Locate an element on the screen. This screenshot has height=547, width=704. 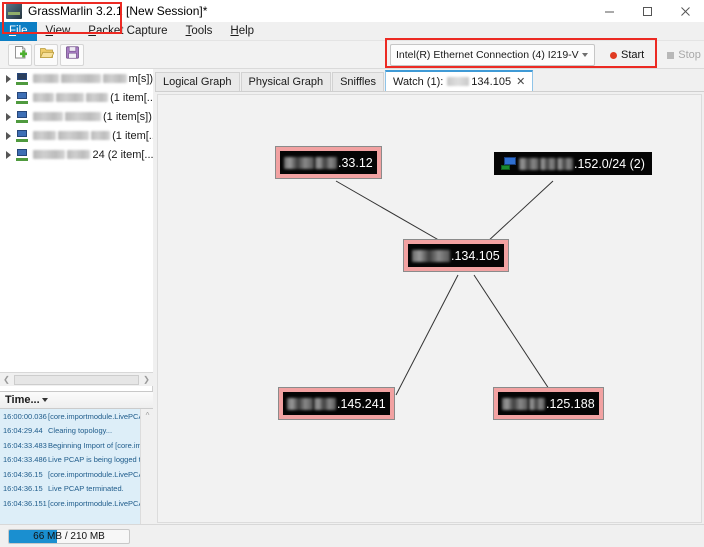
minimize-icon is located at coordinates (609, 11).